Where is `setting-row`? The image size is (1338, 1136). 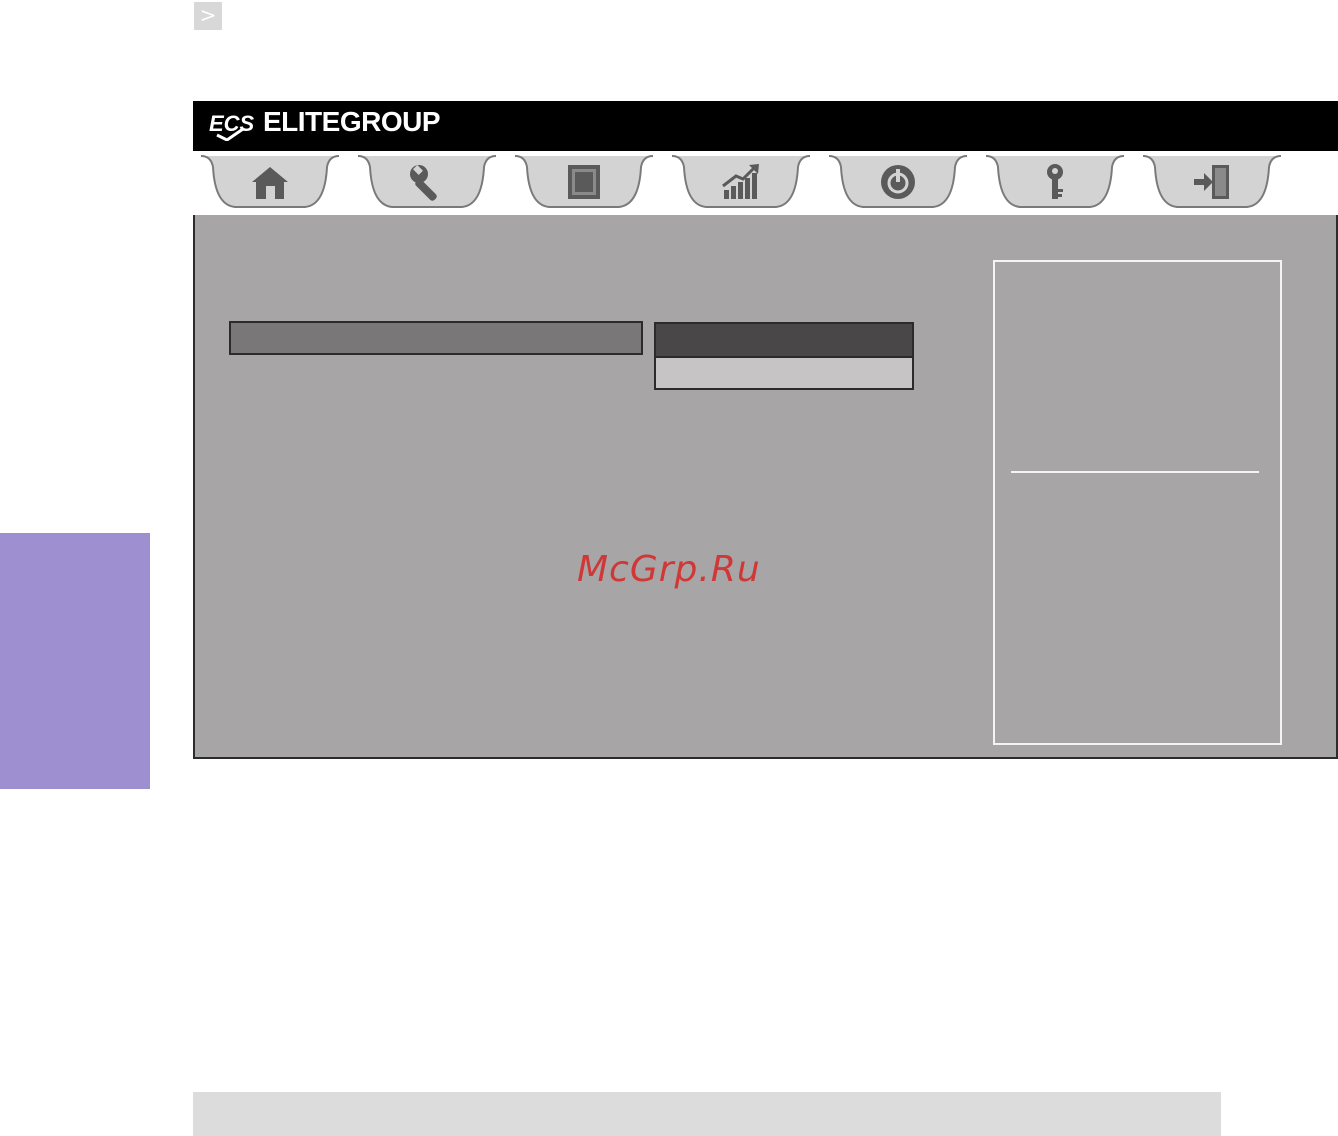 setting-row is located at coordinates (436, 338).